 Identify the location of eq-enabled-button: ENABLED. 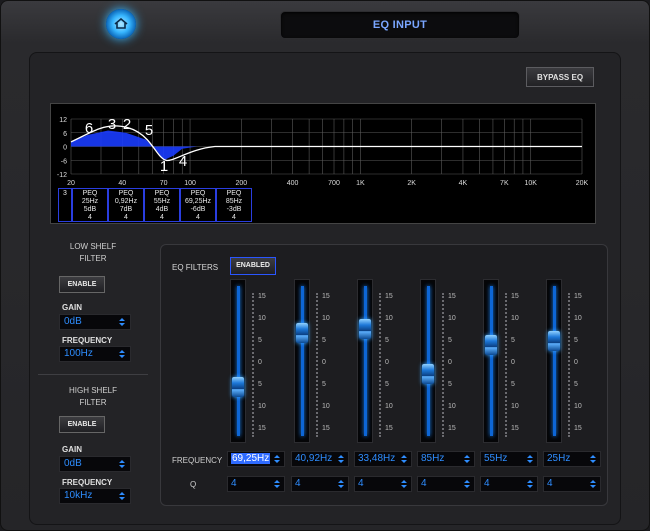
(253, 266).